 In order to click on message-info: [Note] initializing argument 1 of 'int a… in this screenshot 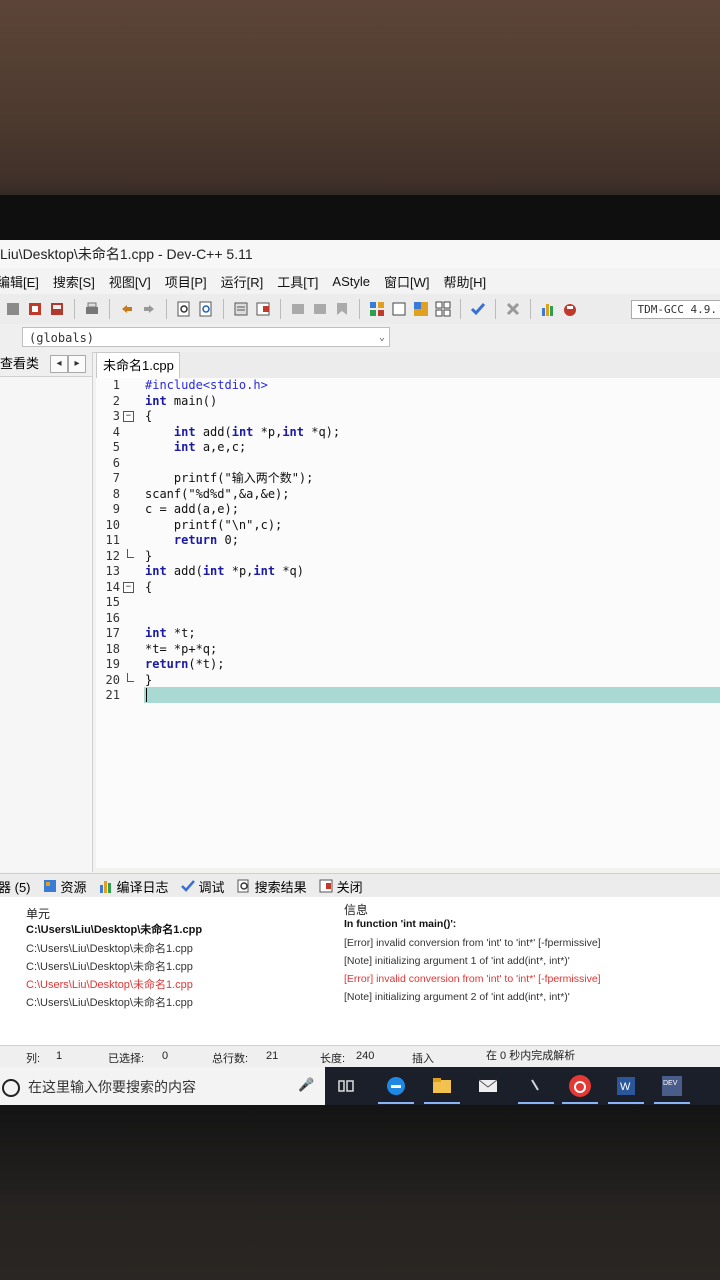, I will do `click(457, 961)`.